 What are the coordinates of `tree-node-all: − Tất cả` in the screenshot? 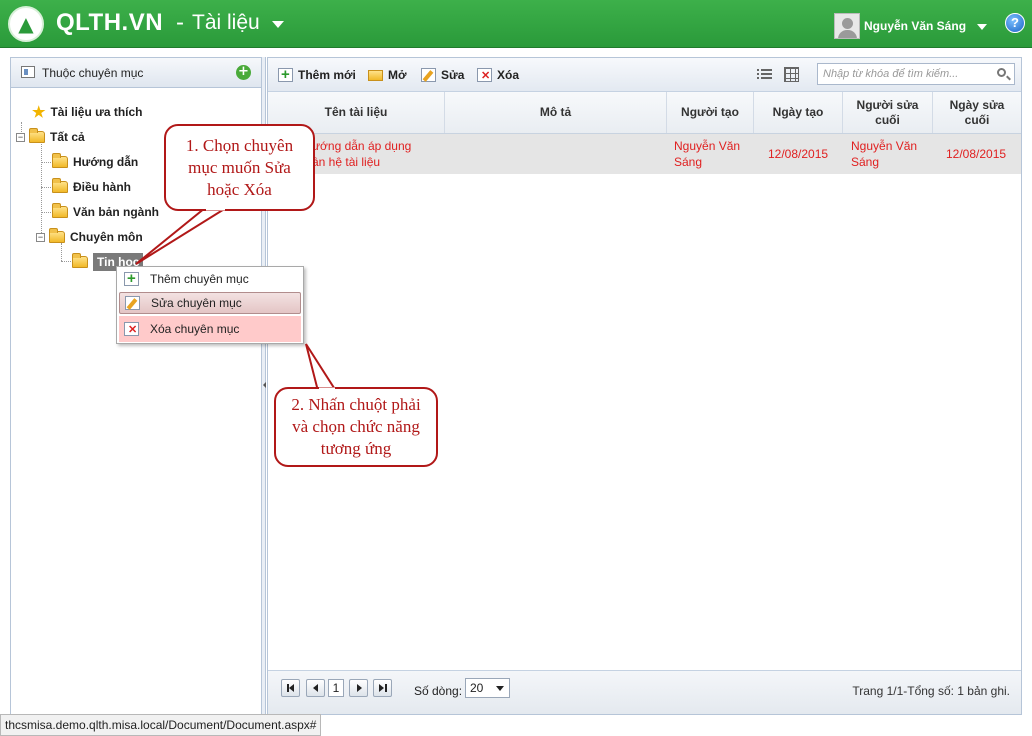 It's located at (50, 137).